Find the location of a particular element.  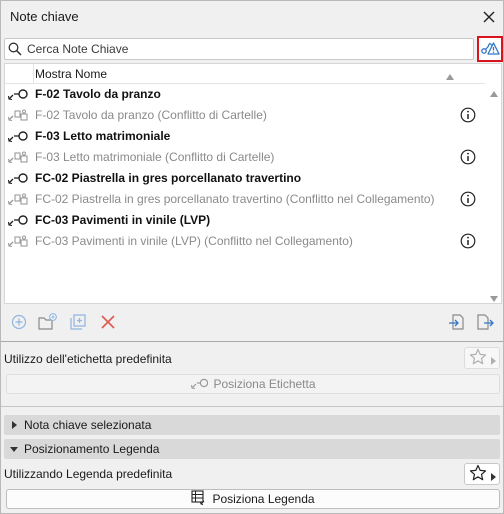

favorite-legend-button is located at coordinates (482, 474).